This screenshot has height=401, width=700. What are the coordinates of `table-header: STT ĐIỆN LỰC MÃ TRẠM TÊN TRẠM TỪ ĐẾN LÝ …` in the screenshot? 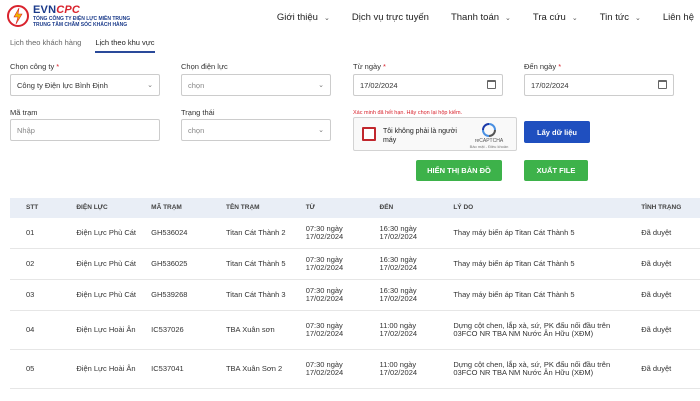 It's located at (355, 208).